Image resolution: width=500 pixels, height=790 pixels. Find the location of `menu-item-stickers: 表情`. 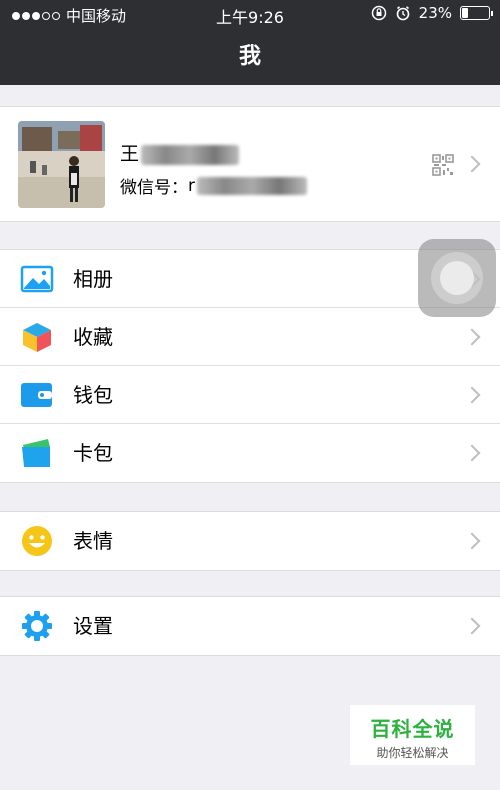

menu-item-stickers: 表情 is located at coordinates (250, 541).